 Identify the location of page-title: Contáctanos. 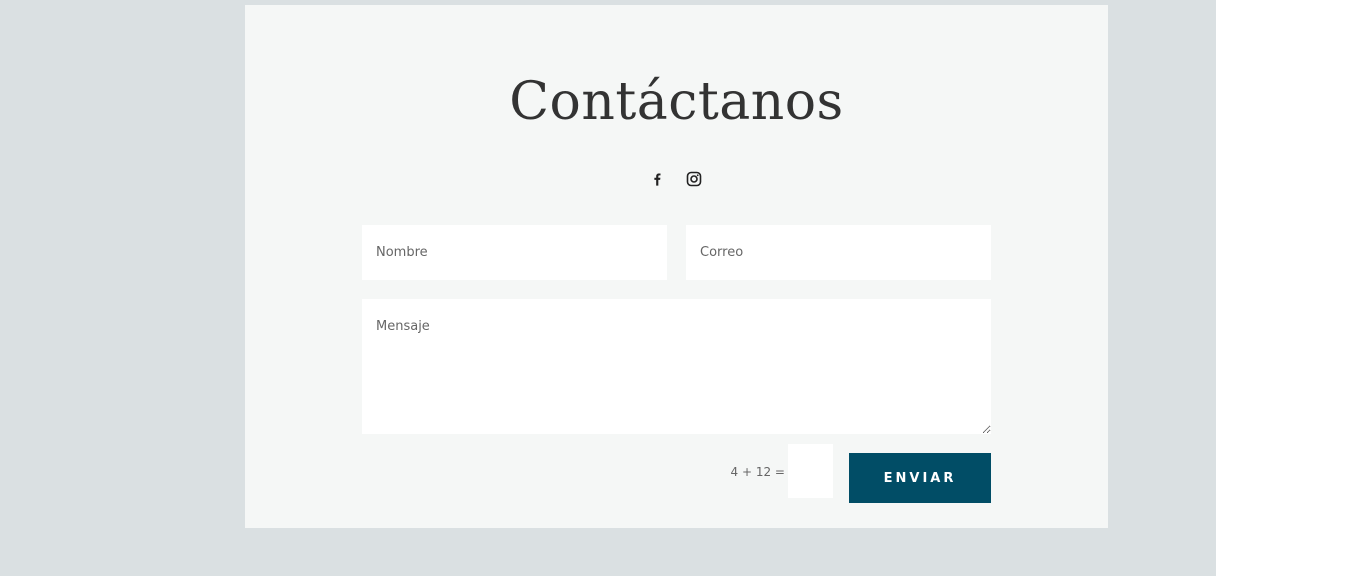
(676, 102).